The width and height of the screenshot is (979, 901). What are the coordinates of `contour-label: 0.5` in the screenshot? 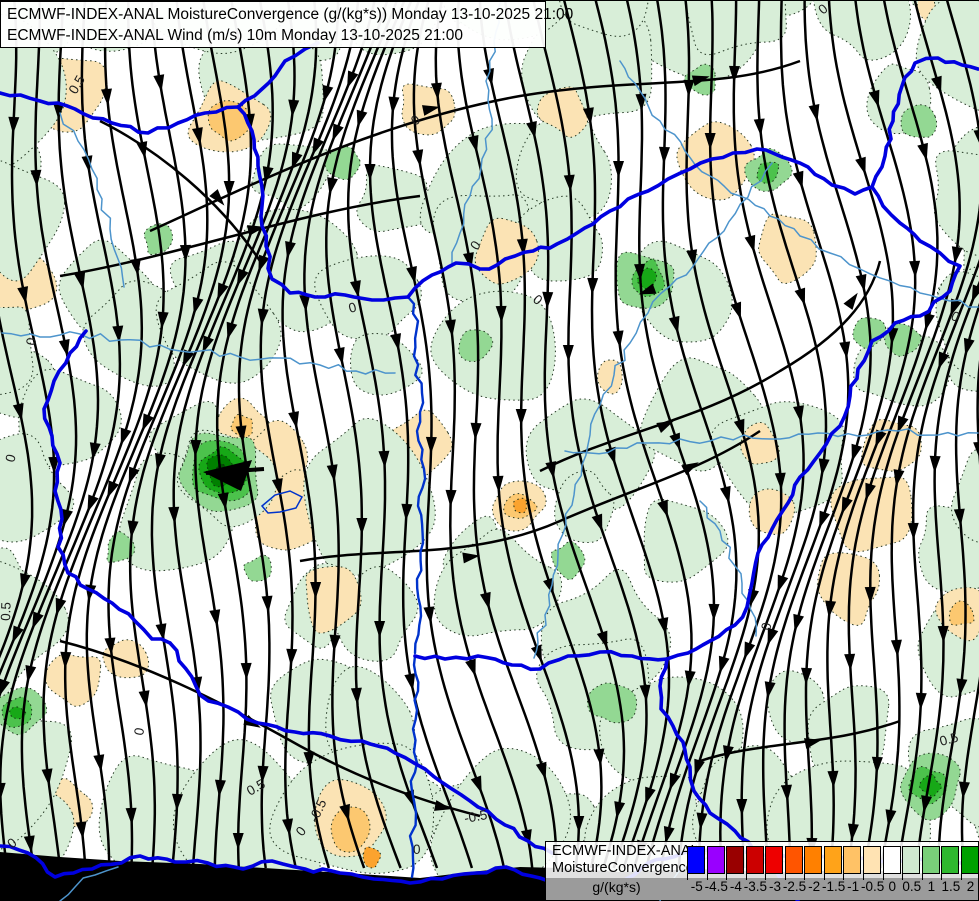 It's located at (7, 611).